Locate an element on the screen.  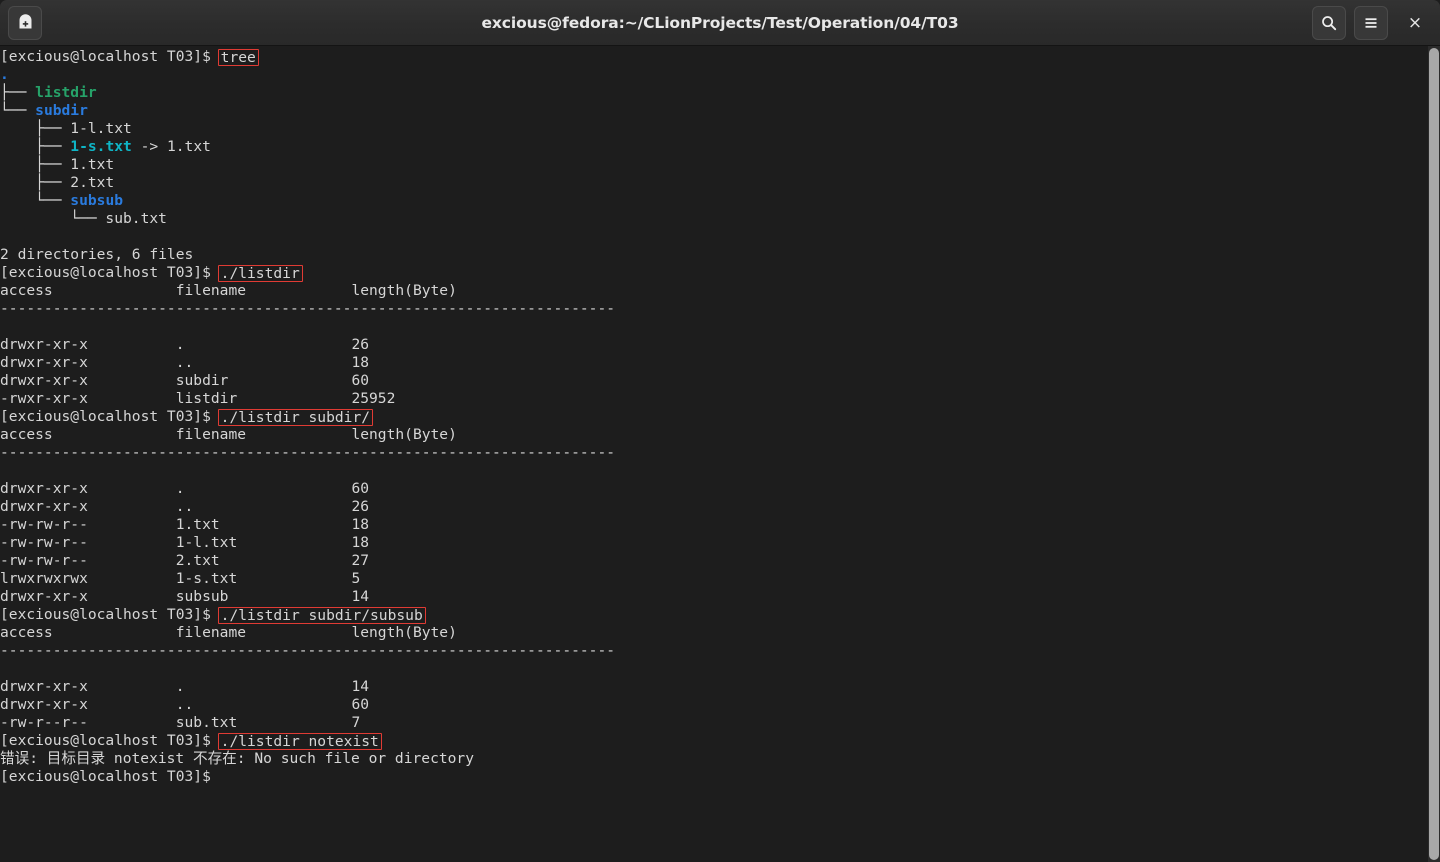
terminal-output-line: -rw-rw-r-- 2.txt 27 is located at coordinates (714, 561).